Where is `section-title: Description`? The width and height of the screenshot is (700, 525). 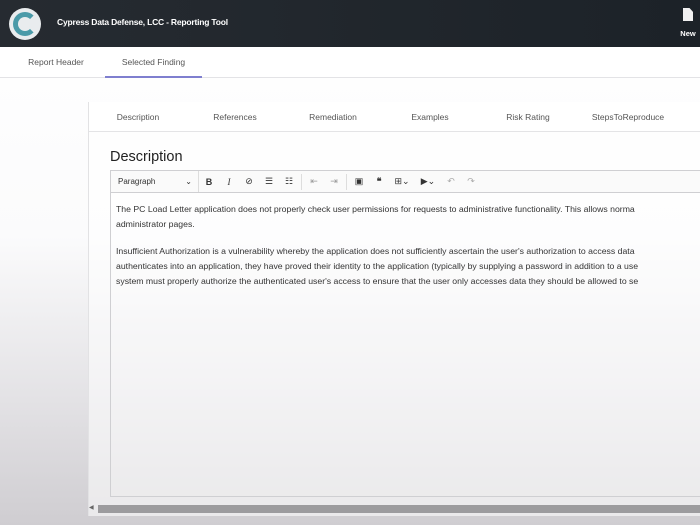 section-title: Description is located at coordinates (146, 157).